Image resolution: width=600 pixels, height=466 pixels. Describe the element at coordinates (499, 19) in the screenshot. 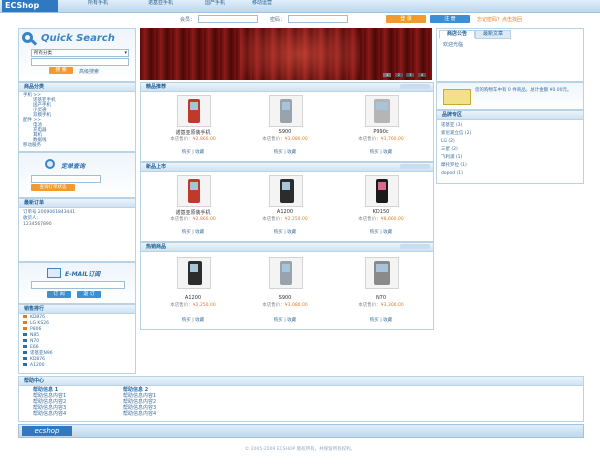

I see `forgot-password-link: 忘记密码？点击找回` at that location.